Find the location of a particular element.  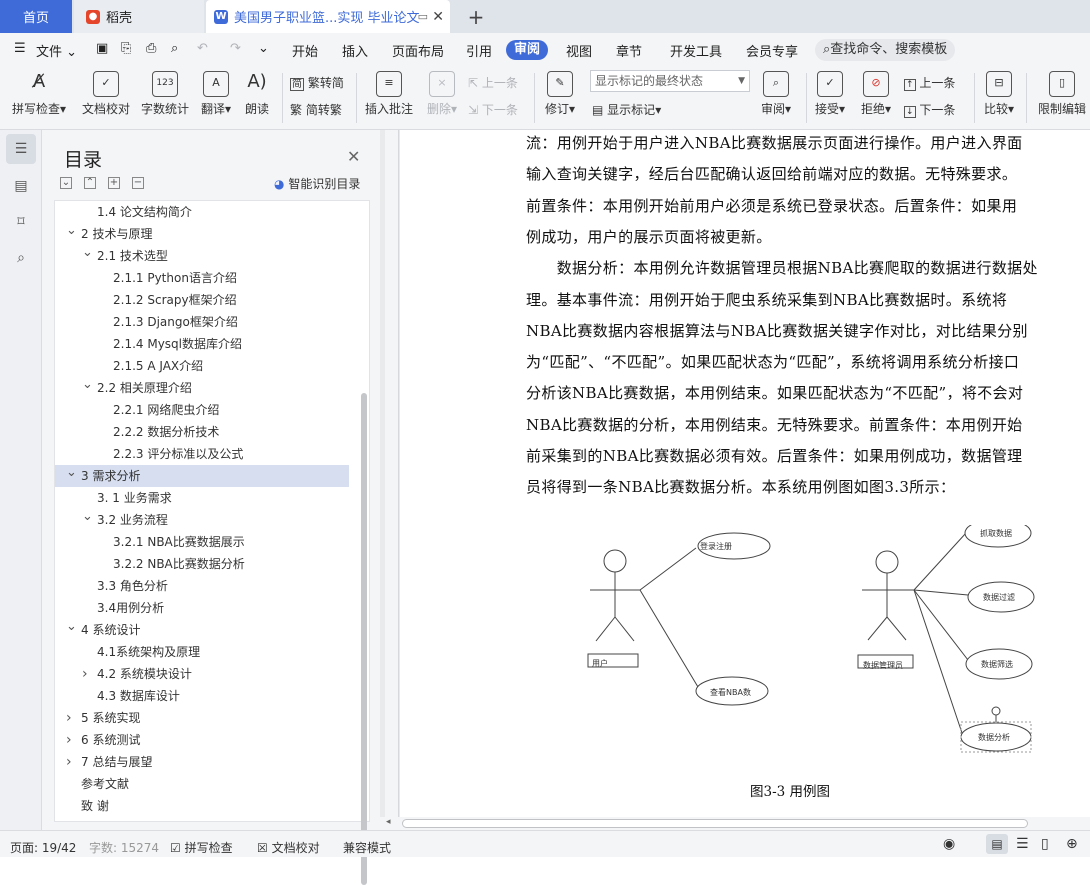

reading-view-icon: ▯ is located at coordinates (1045, 844).